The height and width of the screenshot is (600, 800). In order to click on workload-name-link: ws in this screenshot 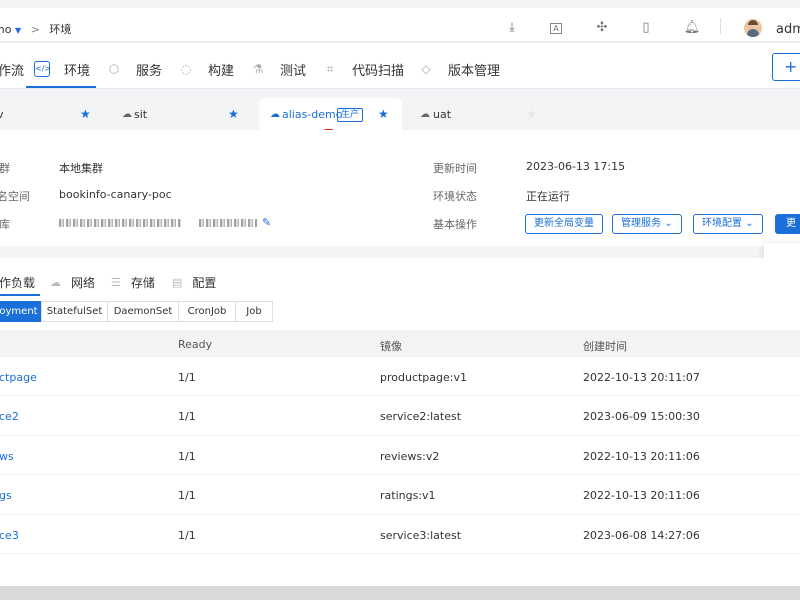, I will do `click(7, 456)`.